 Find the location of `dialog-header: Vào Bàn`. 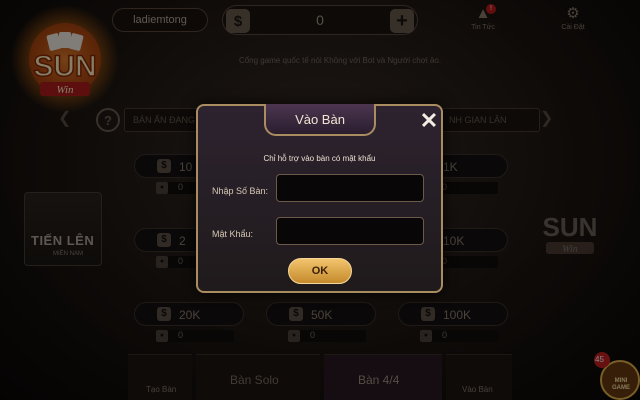

dialog-header: Vào Bàn is located at coordinates (320, 120).